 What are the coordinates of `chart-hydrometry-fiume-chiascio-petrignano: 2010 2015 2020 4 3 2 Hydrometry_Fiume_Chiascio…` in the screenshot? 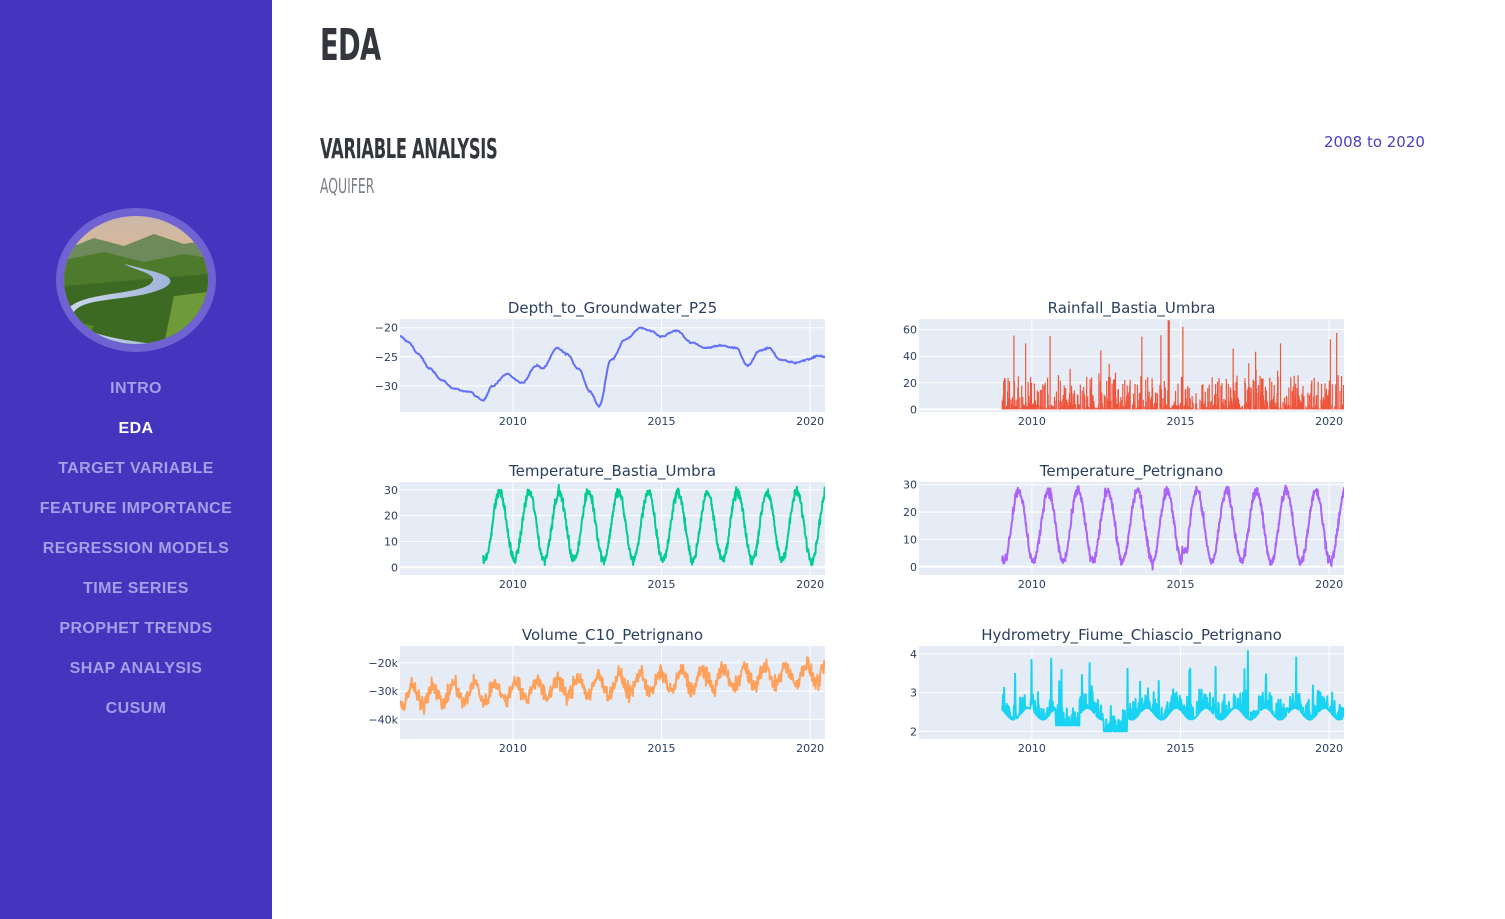 It's located at (1127, 690).